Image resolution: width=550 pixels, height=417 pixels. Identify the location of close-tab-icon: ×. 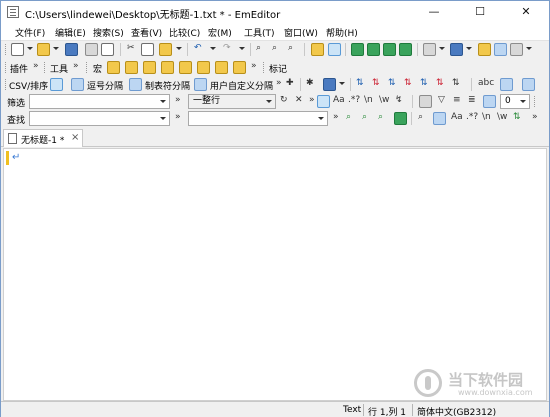
(75, 137).